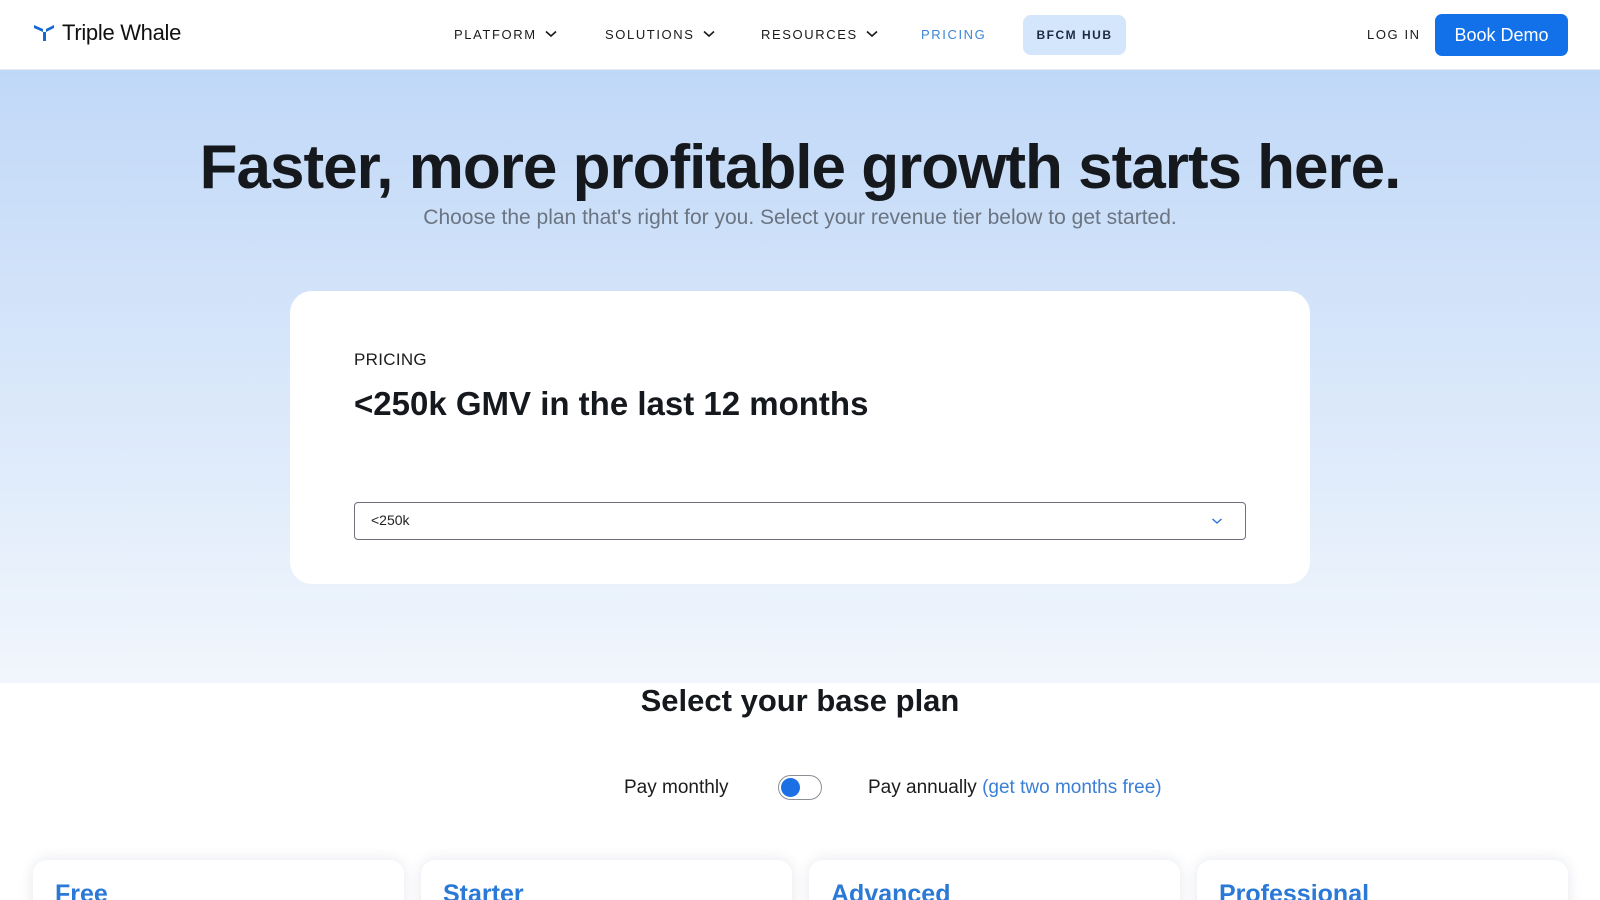 The image size is (1600, 900). What do you see at coordinates (122, 32) in the screenshot?
I see `brand-name: Triple Whale` at bounding box center [122, 32].